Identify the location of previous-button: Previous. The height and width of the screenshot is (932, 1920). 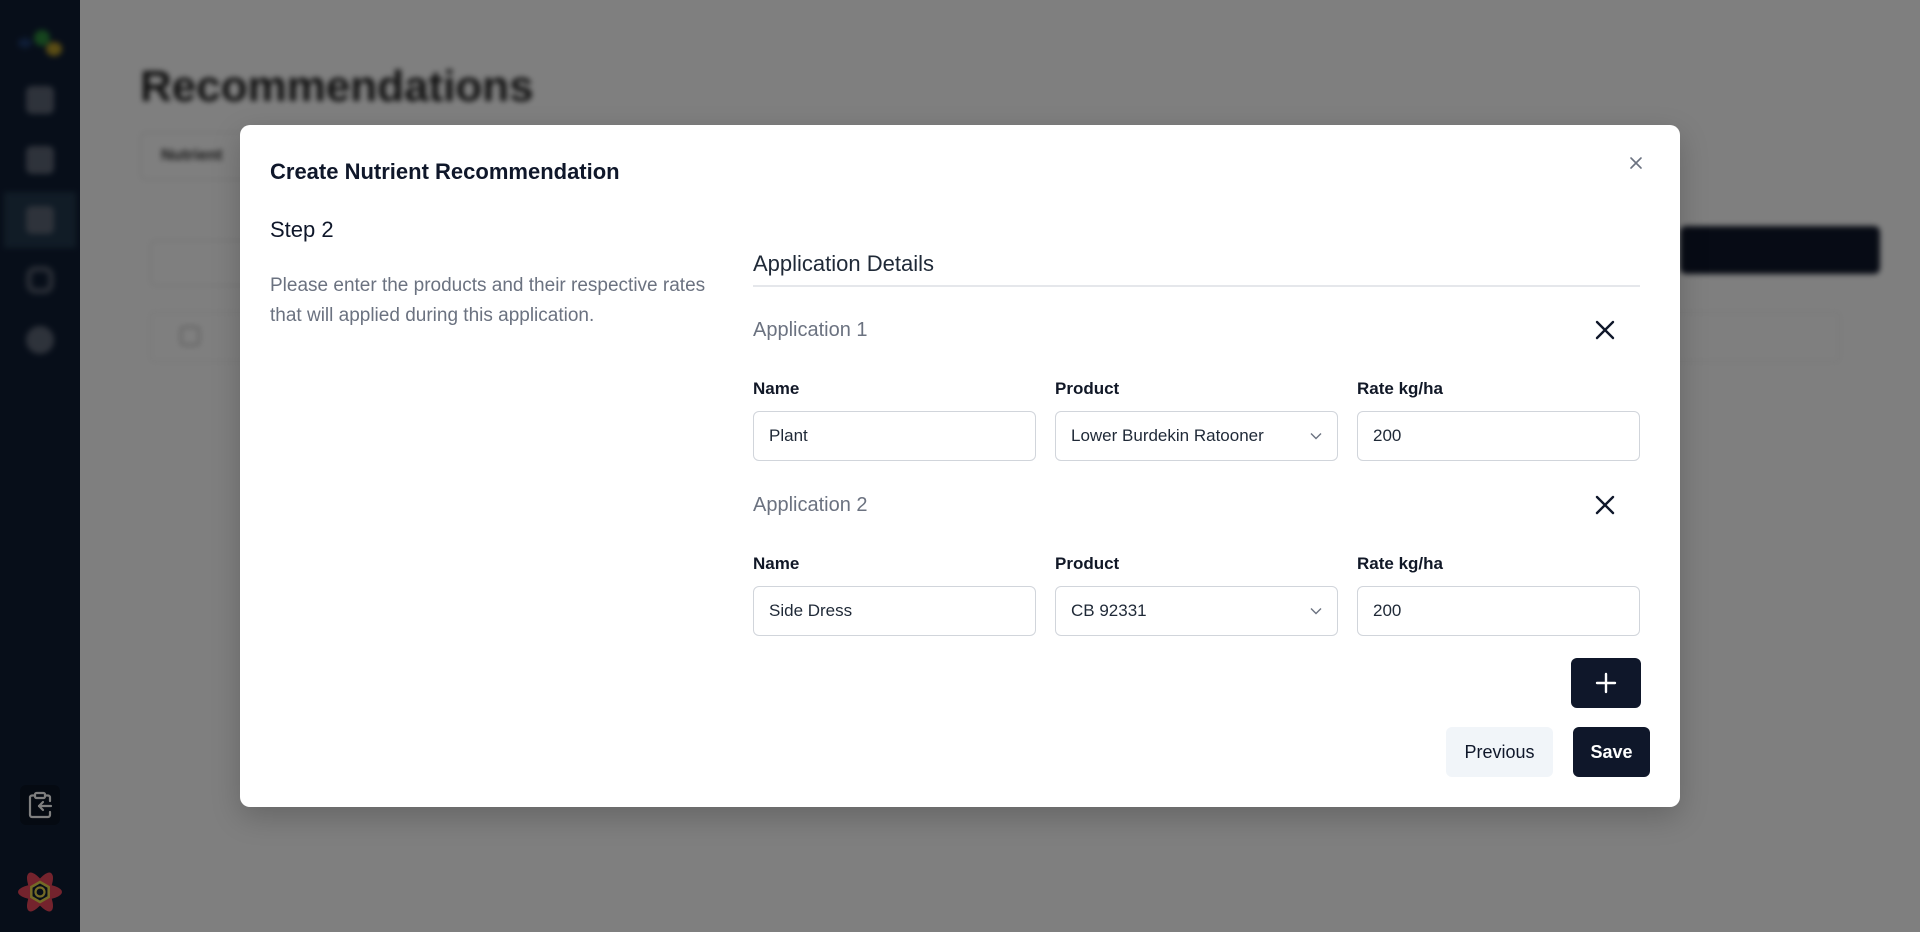
(1499, 752).